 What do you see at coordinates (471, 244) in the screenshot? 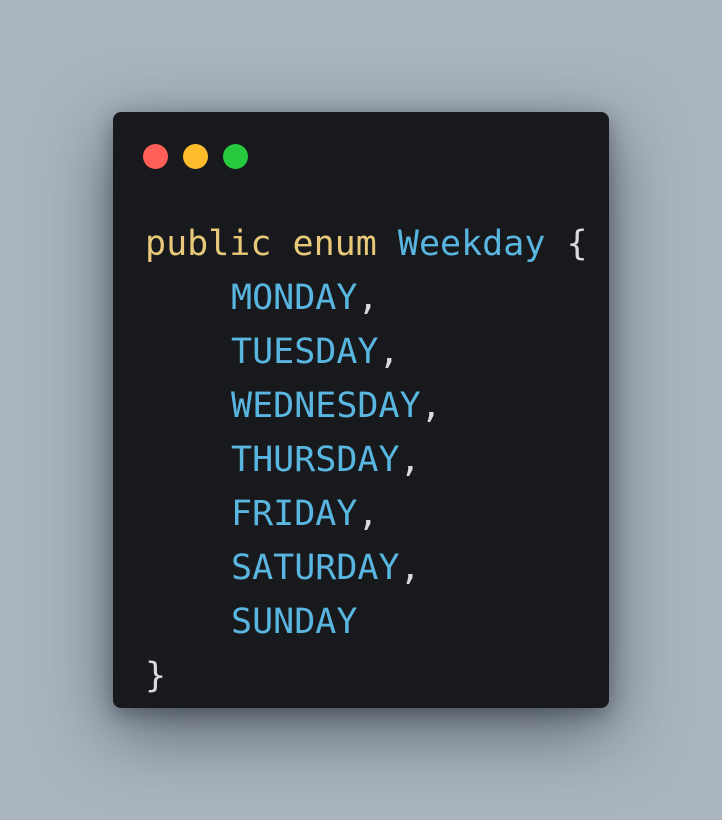
I see `enum-type-name: Weekday` at bounding box center [471, 244].